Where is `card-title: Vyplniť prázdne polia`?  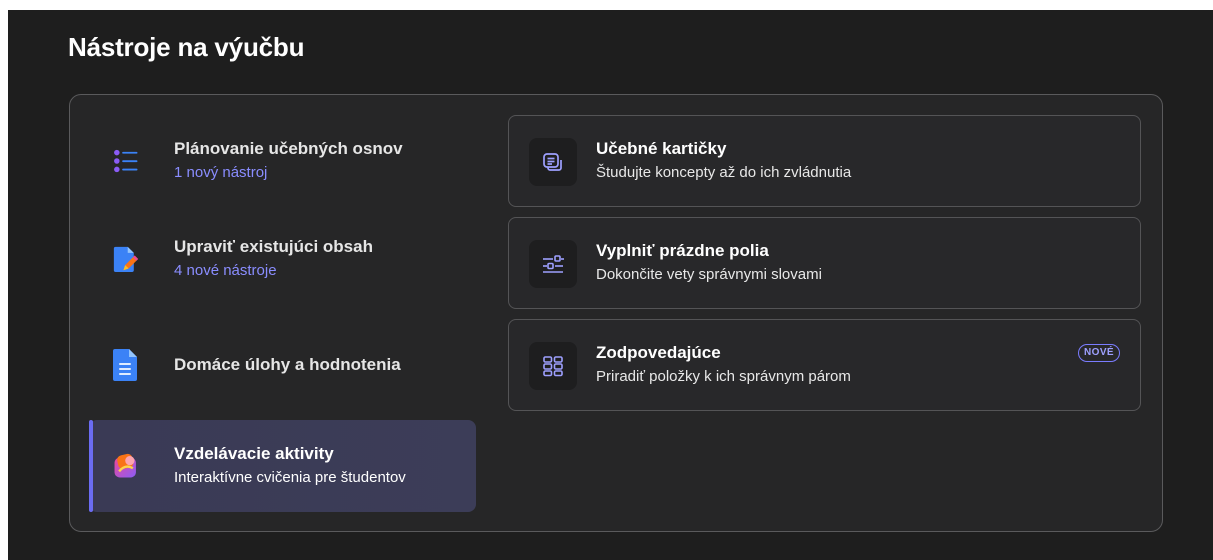 card-title: Vyplniť prázdne polia is located at coordinates (682, 250).